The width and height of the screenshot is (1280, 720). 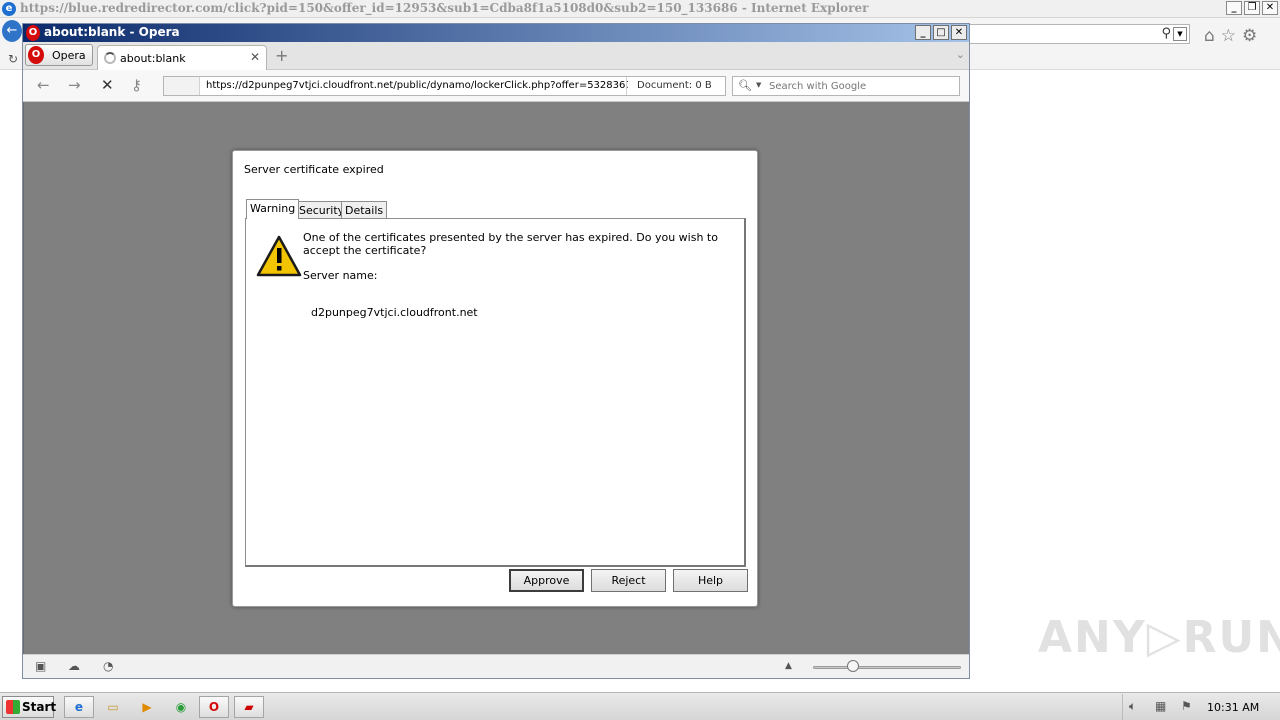 What do you see at coordinates (249, 707) in the screenshot?
I see `taskbar-acrobat-icon: ▰` at bounding box center [249, 707].